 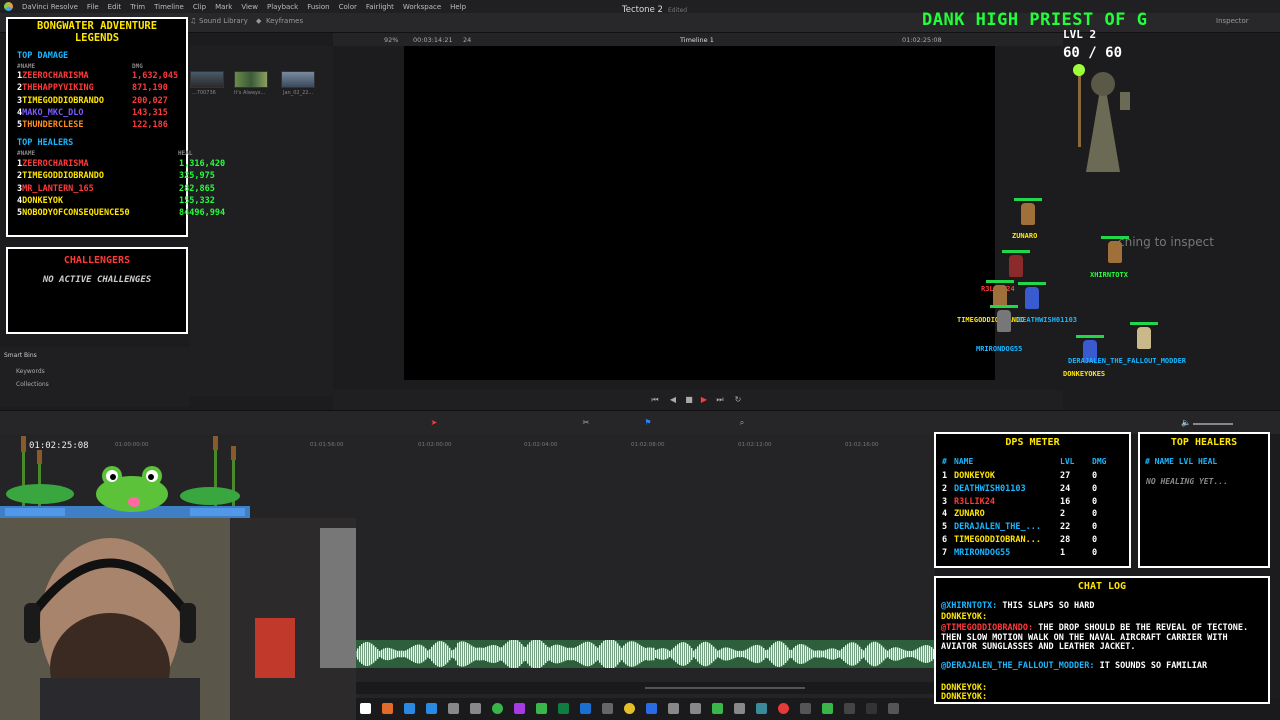 I want to click on davinci-icon, so click(x=871, y=708).